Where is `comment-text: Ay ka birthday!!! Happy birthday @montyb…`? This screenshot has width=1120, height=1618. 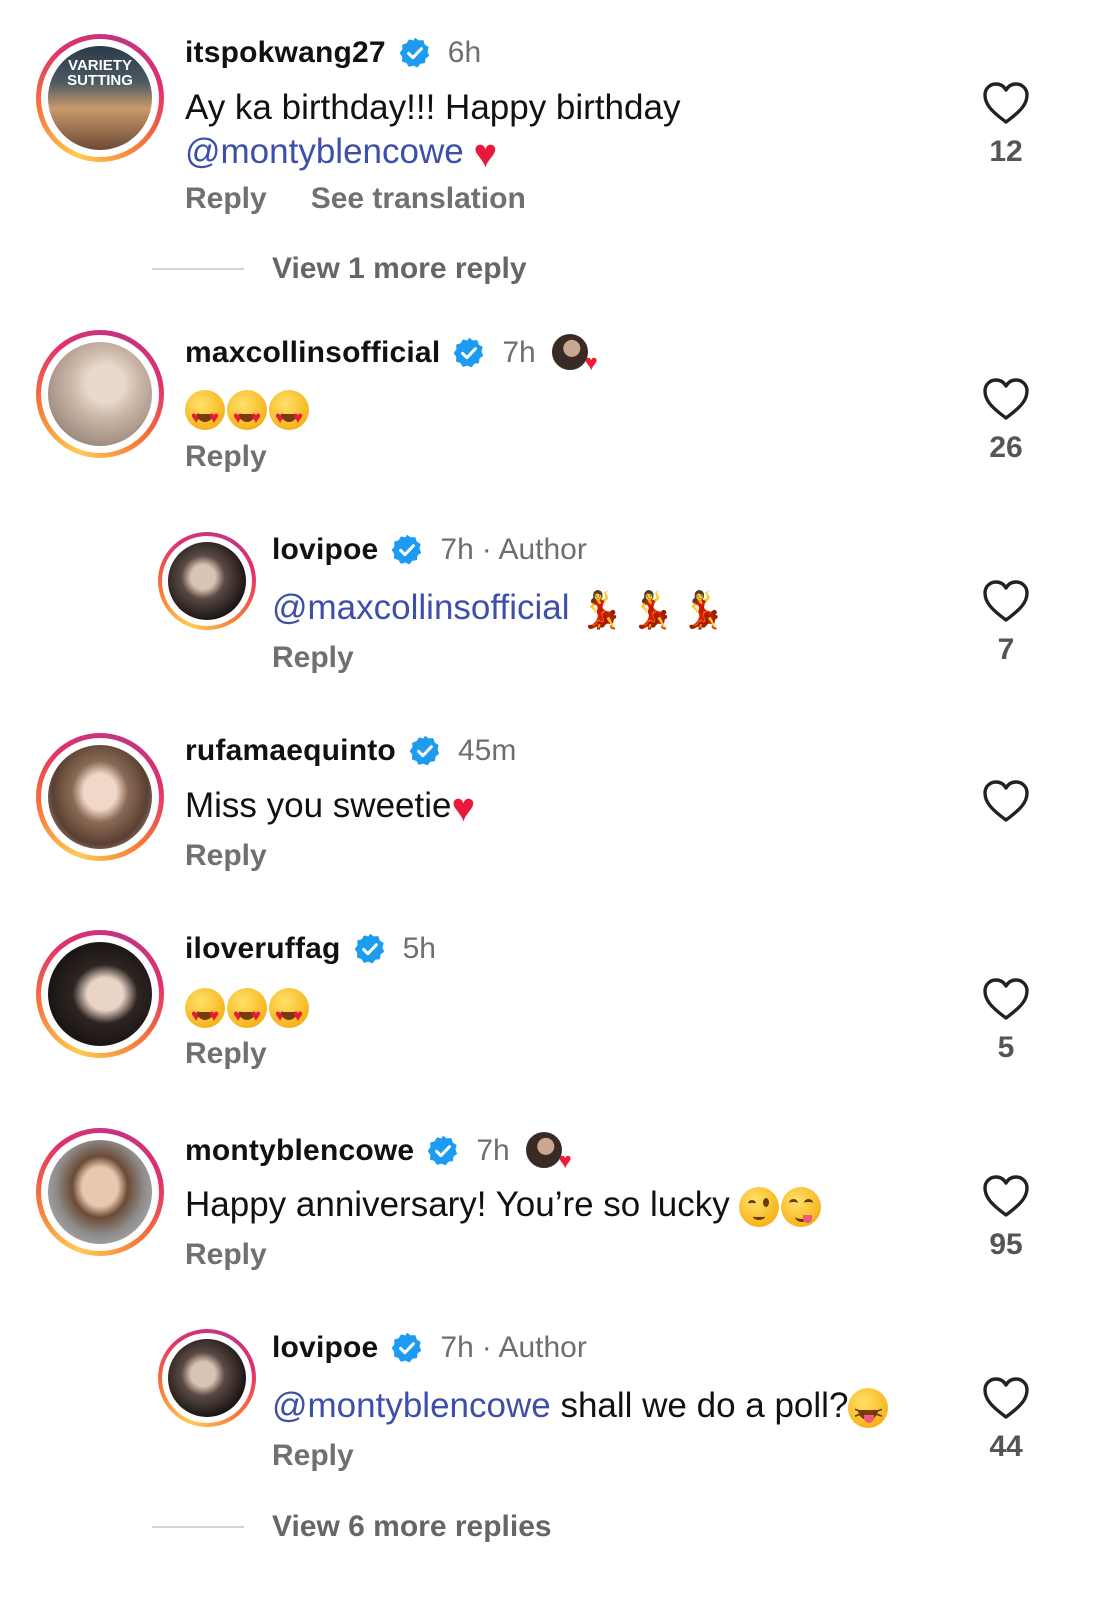 comment-text: Ay ka birthday!!! Happy birthday @montyb… is located at coordinates (433, 132).